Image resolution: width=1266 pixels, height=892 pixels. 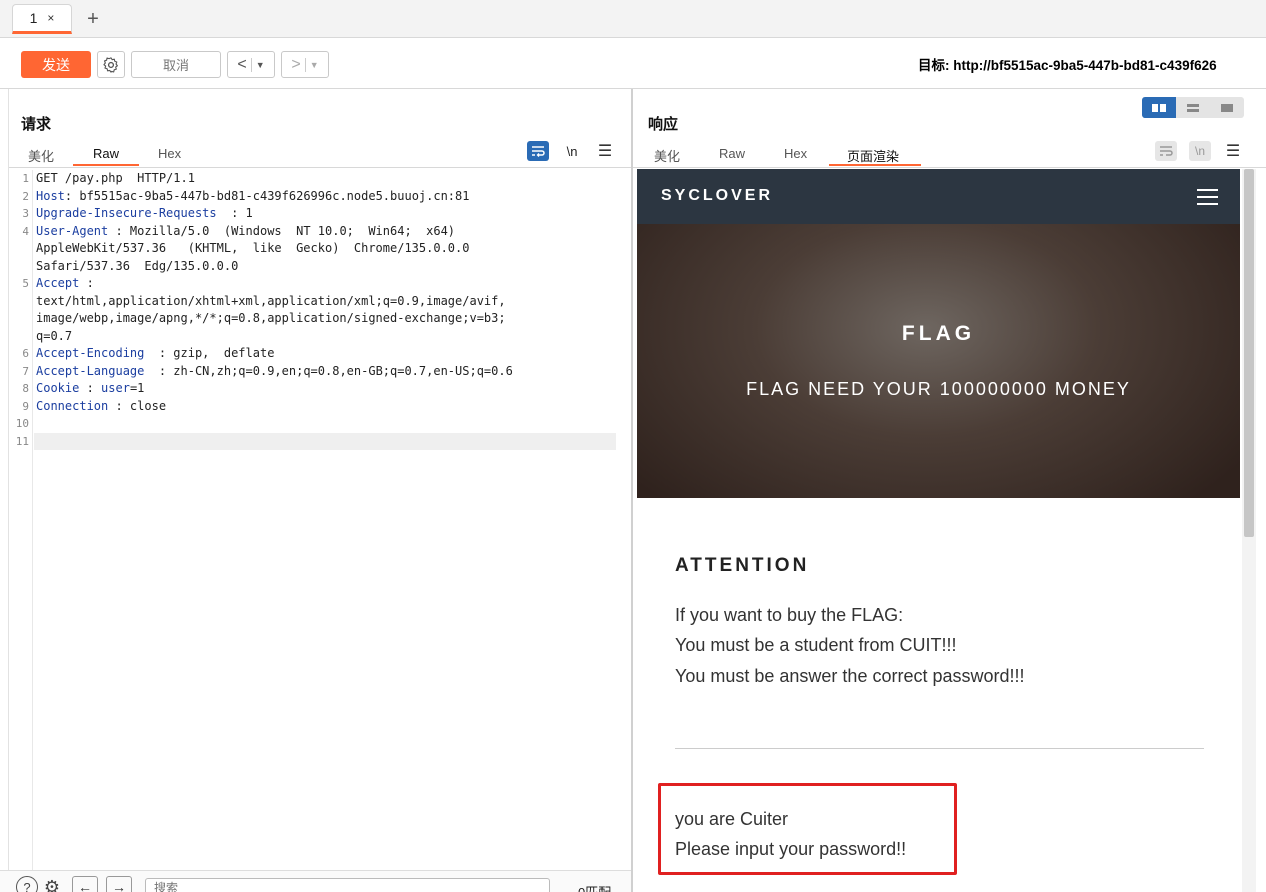 What do you see at coordinates (85, 884) in the screenshot?
I see `arrow-left-icon: ←` at bounding box center [85, 884].